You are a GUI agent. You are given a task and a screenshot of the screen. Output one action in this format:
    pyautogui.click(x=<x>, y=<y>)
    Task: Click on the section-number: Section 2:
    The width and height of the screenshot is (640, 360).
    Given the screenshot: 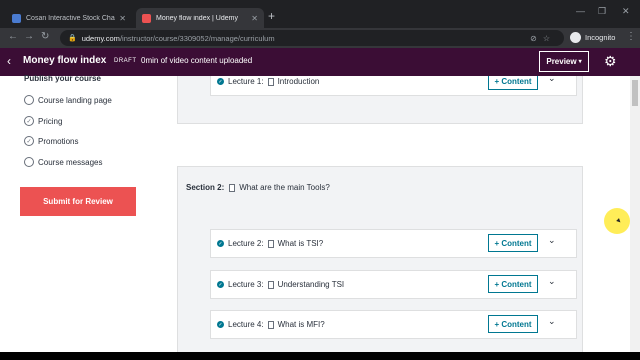 What is the action you would take?
    pyautogui.click(x=205, y=187)
    